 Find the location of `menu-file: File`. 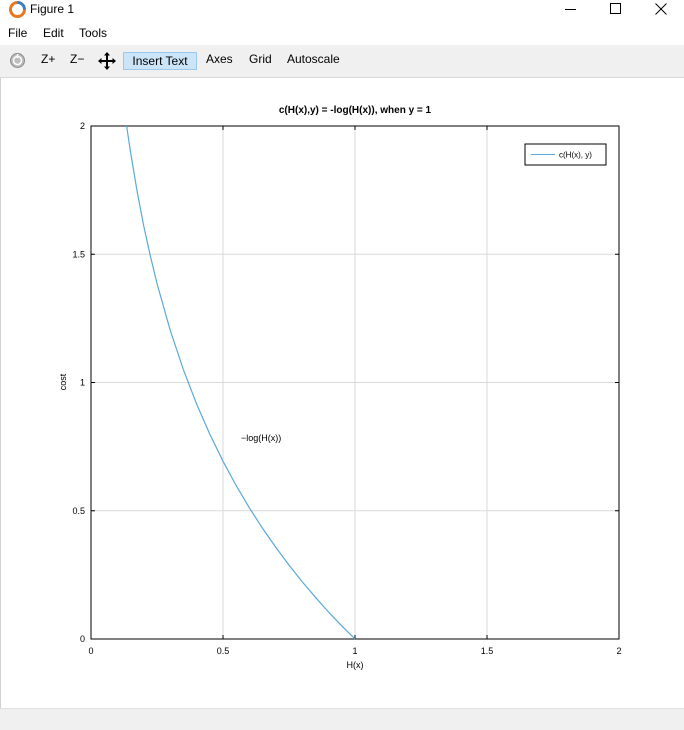

menu-file: File is located at coordinates (17, 33).